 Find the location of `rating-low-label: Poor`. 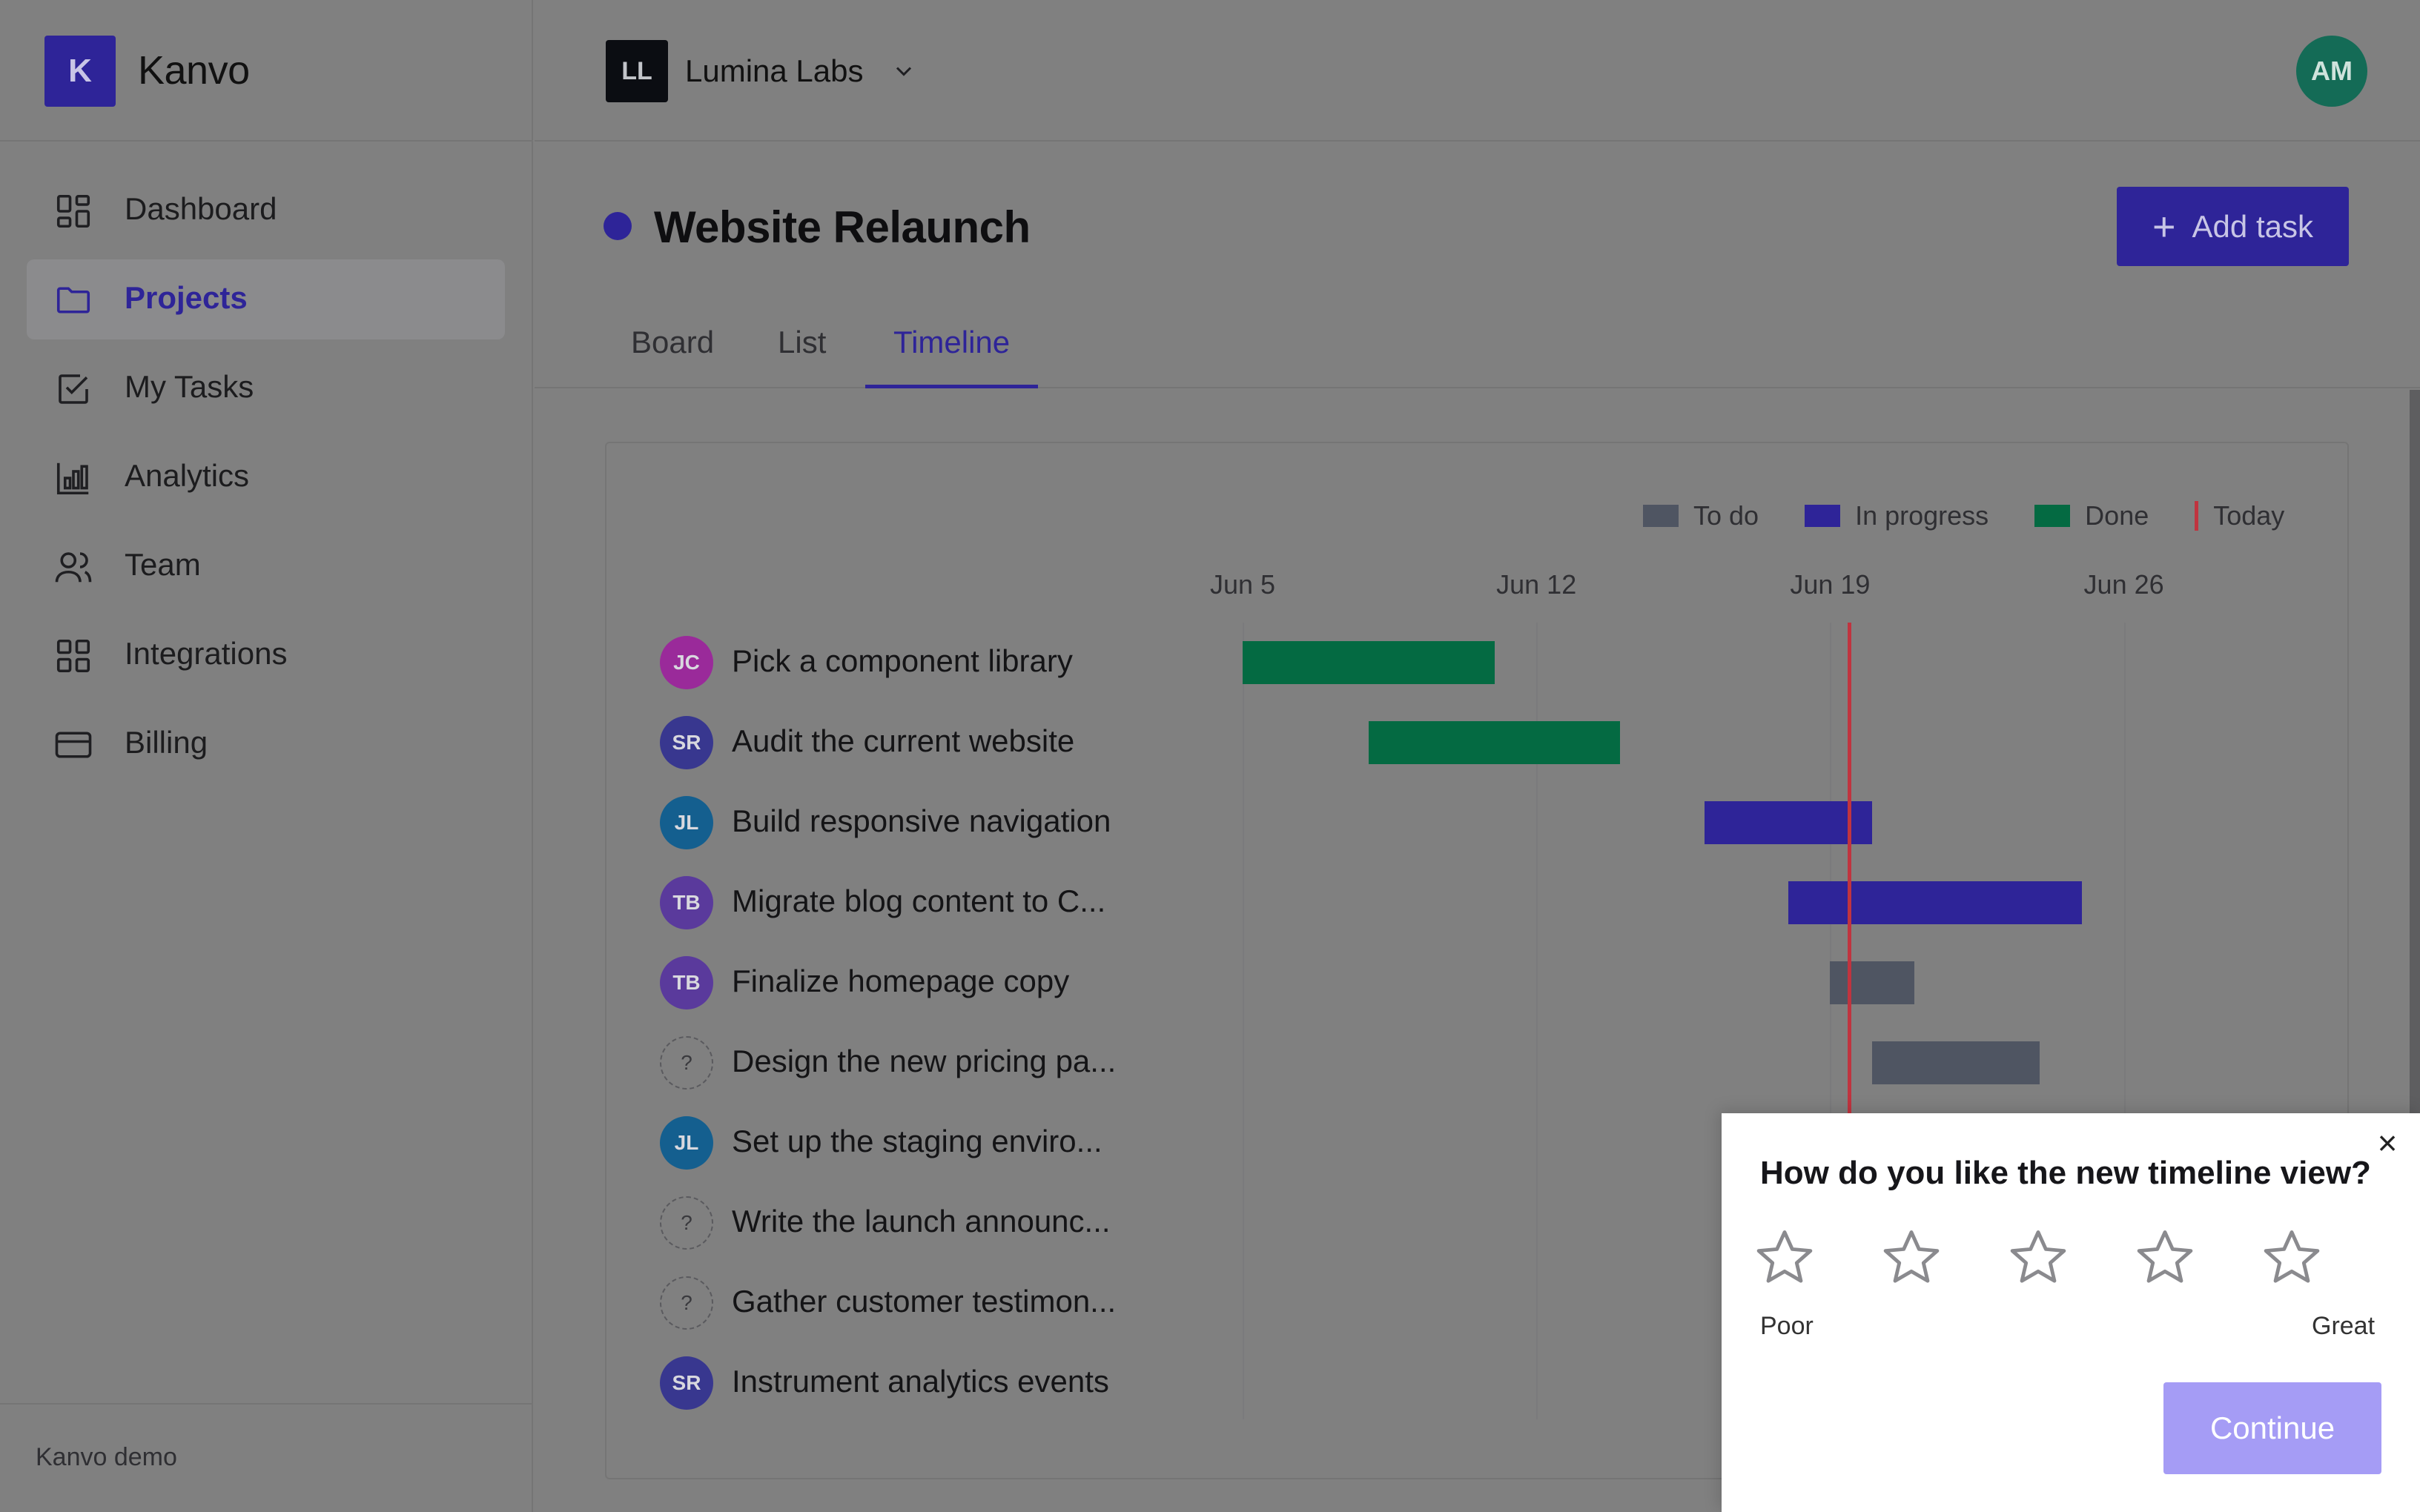

rating-low-label: Poor is located at coordinates (1787, 1326).